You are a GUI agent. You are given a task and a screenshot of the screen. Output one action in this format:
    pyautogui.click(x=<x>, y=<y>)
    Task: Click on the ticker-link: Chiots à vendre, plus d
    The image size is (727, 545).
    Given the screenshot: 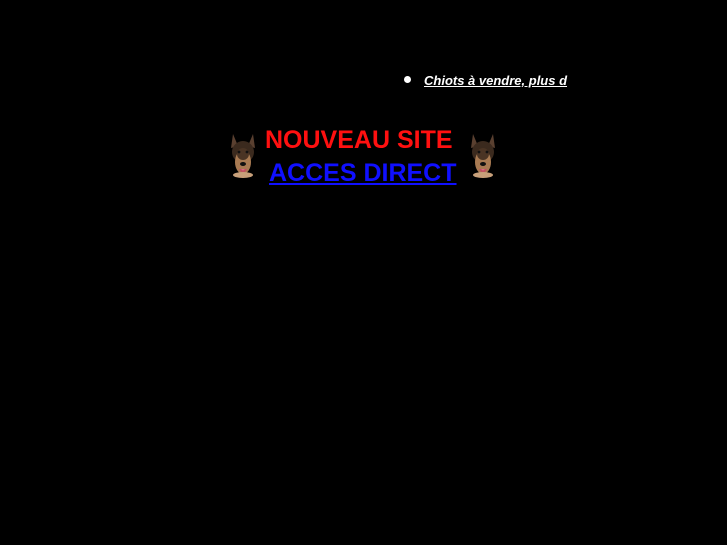 What is the action you would take?
    pyautogui.click(x=495, y=80)
    